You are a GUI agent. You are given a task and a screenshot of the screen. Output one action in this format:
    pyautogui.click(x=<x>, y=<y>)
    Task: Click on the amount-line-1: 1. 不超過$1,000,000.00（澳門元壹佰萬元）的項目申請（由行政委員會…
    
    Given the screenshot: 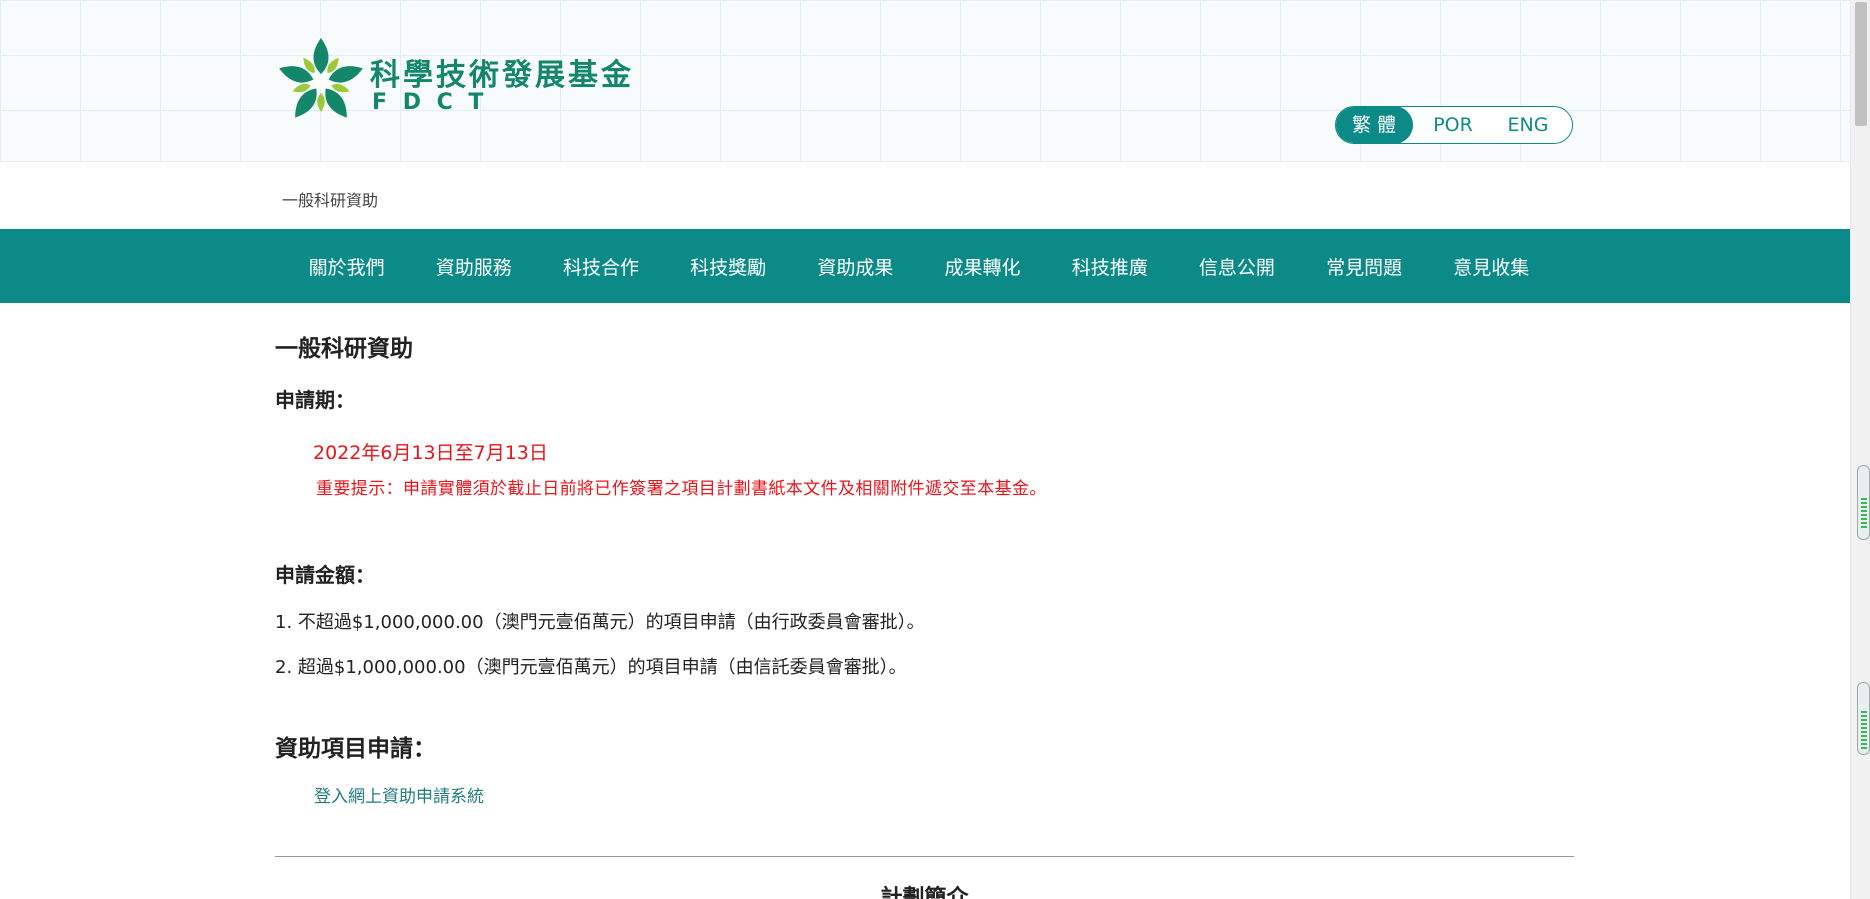 What is the action you would take?
    pyautogui.click(x=600, y=622)
    